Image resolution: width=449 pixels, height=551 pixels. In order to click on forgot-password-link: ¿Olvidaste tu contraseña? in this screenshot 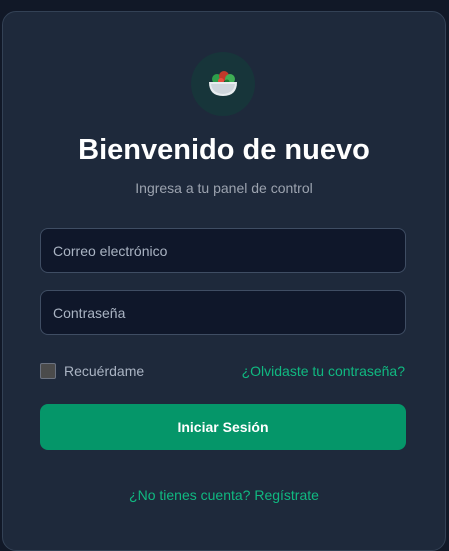, I will do `click(323, 371)`.